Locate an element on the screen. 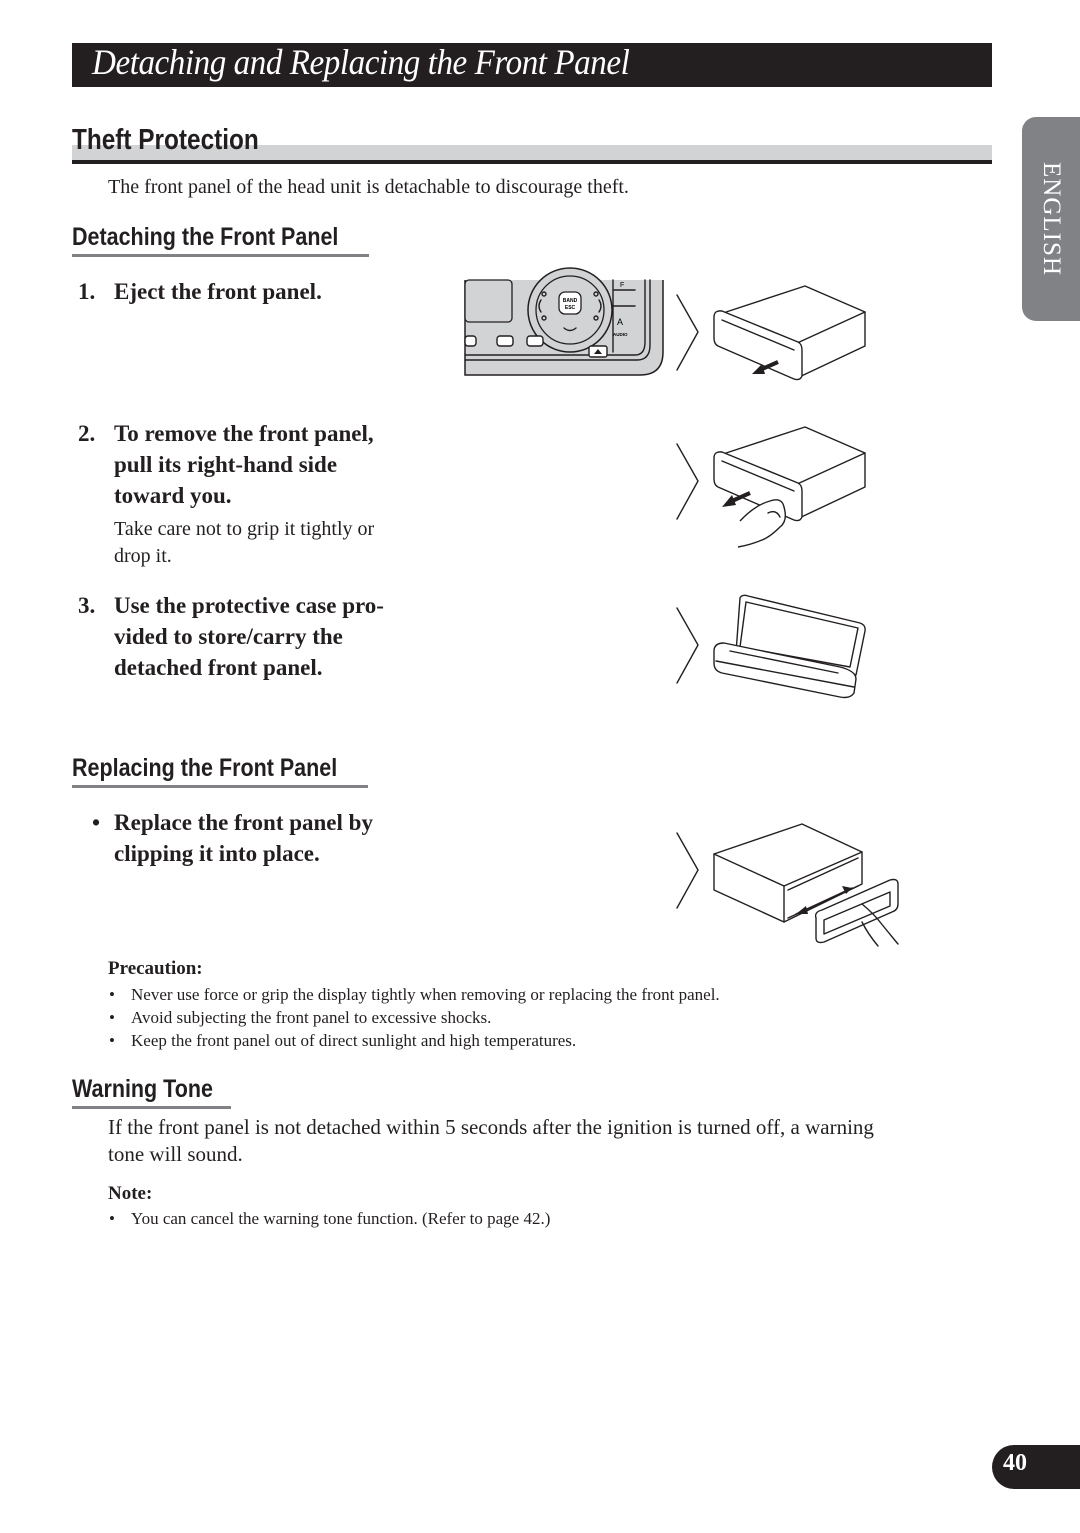 The height and width of the screenshot is (1533, 1080). display-window is located at coordinates (488, 301).